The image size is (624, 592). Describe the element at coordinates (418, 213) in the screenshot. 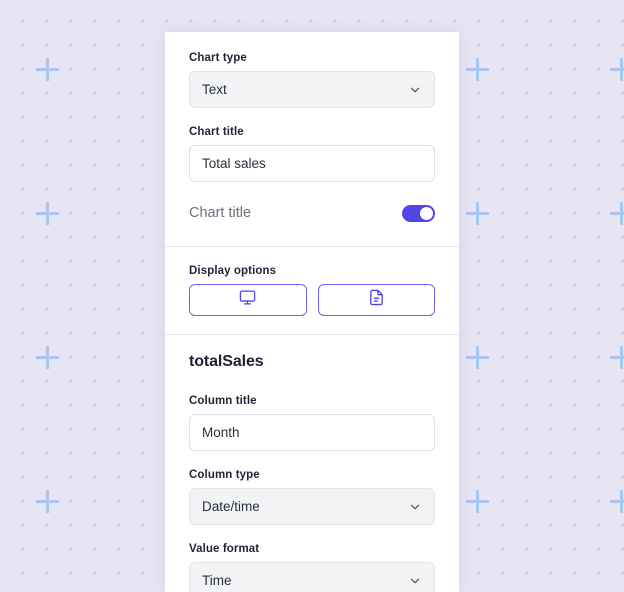

I see `chart-title-toggle` at that location.